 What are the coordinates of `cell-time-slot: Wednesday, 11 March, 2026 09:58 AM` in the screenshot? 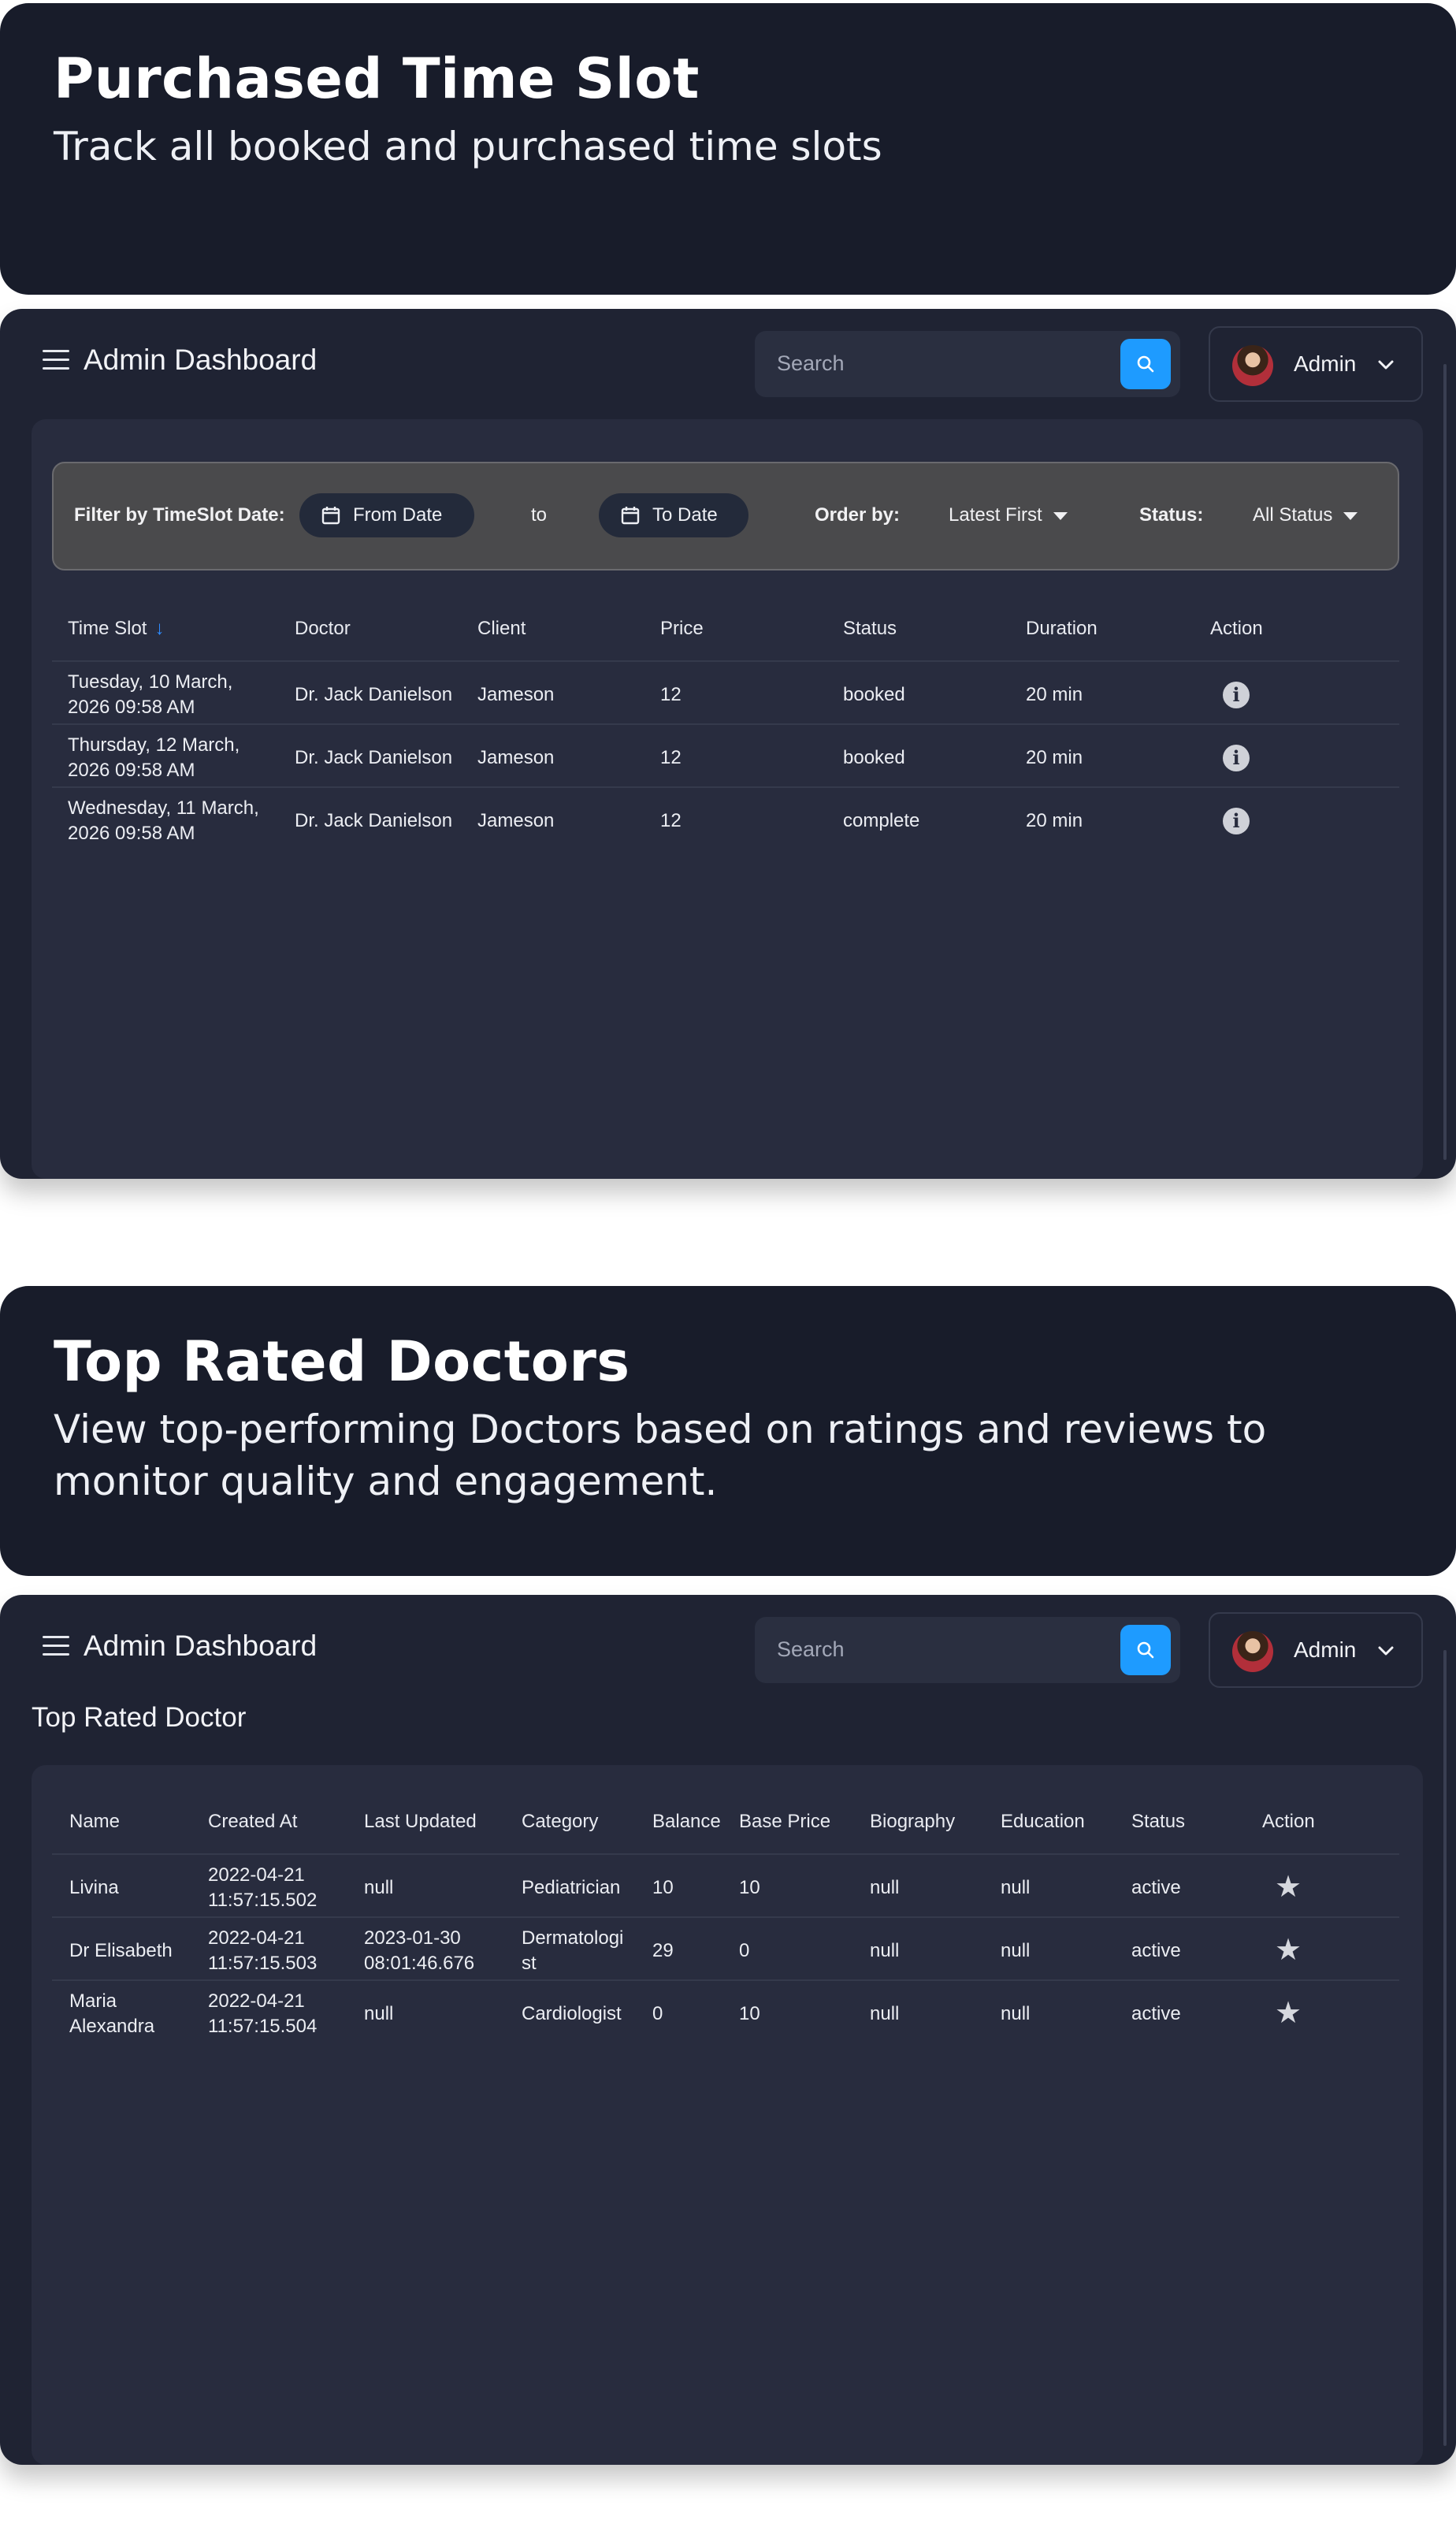 It's located at (163, 820).